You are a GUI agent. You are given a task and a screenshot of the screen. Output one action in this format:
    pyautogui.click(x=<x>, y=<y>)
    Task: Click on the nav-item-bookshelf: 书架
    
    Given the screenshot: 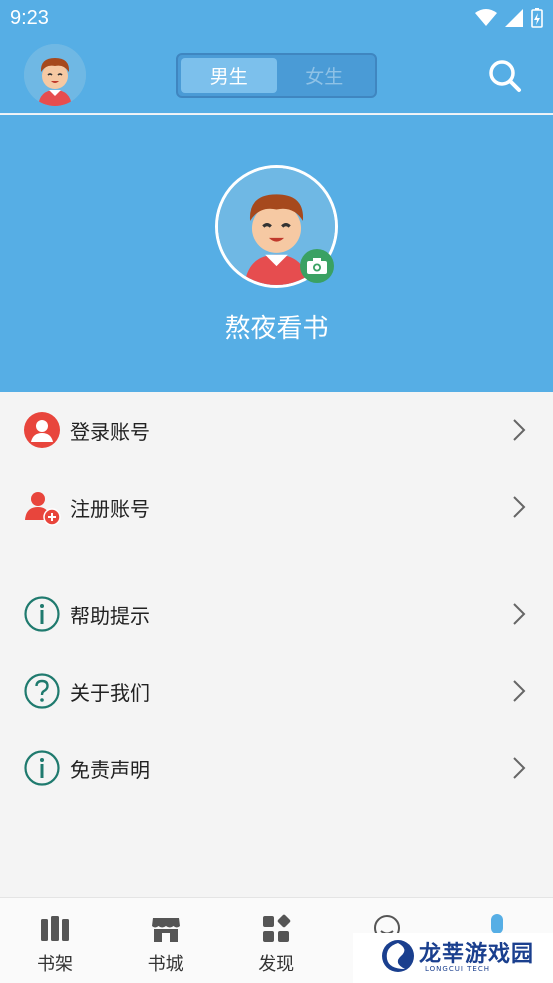 What is the action you would take?
    pyautogui.click(x=55, y=940)
    